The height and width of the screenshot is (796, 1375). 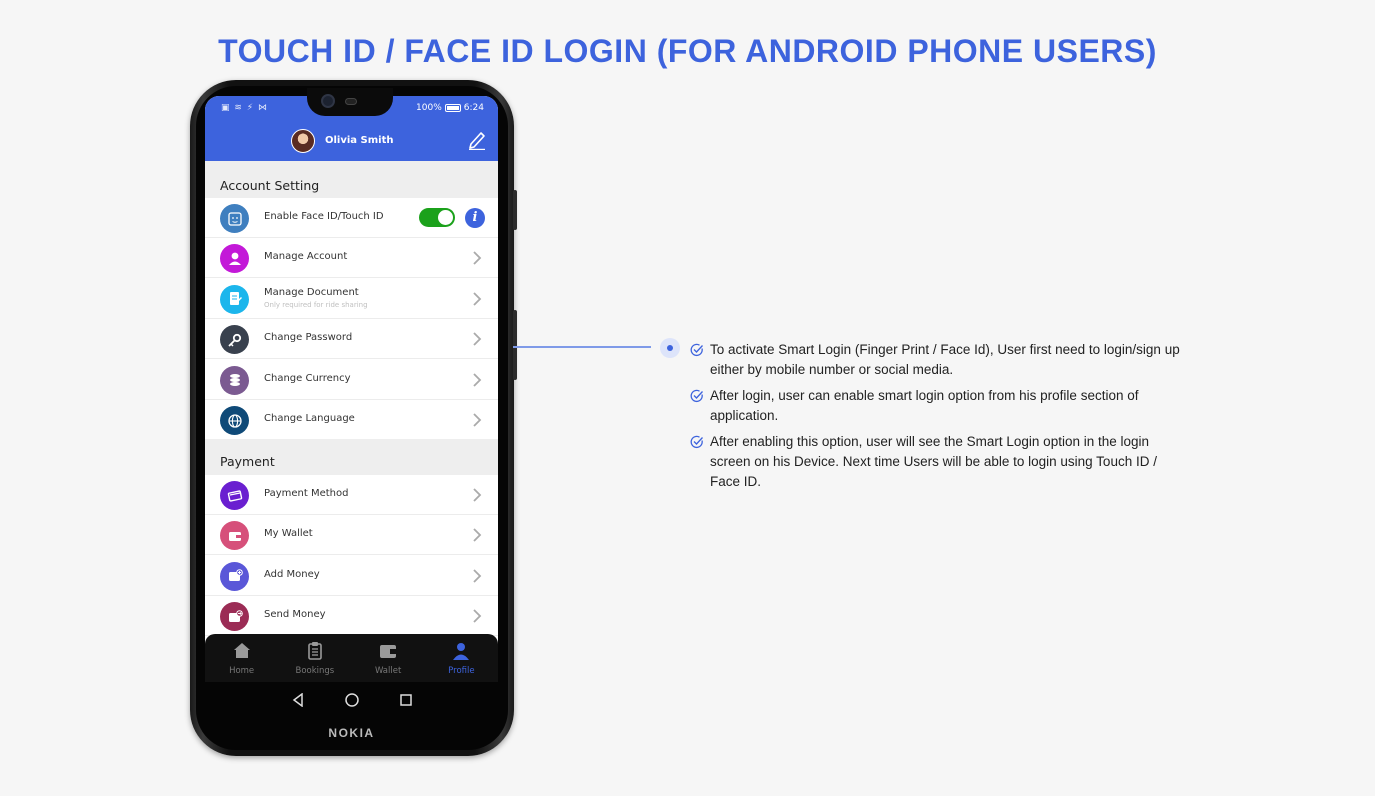 I want to click on payment-item-add-money: Add Money, so click(x=351, y=575).